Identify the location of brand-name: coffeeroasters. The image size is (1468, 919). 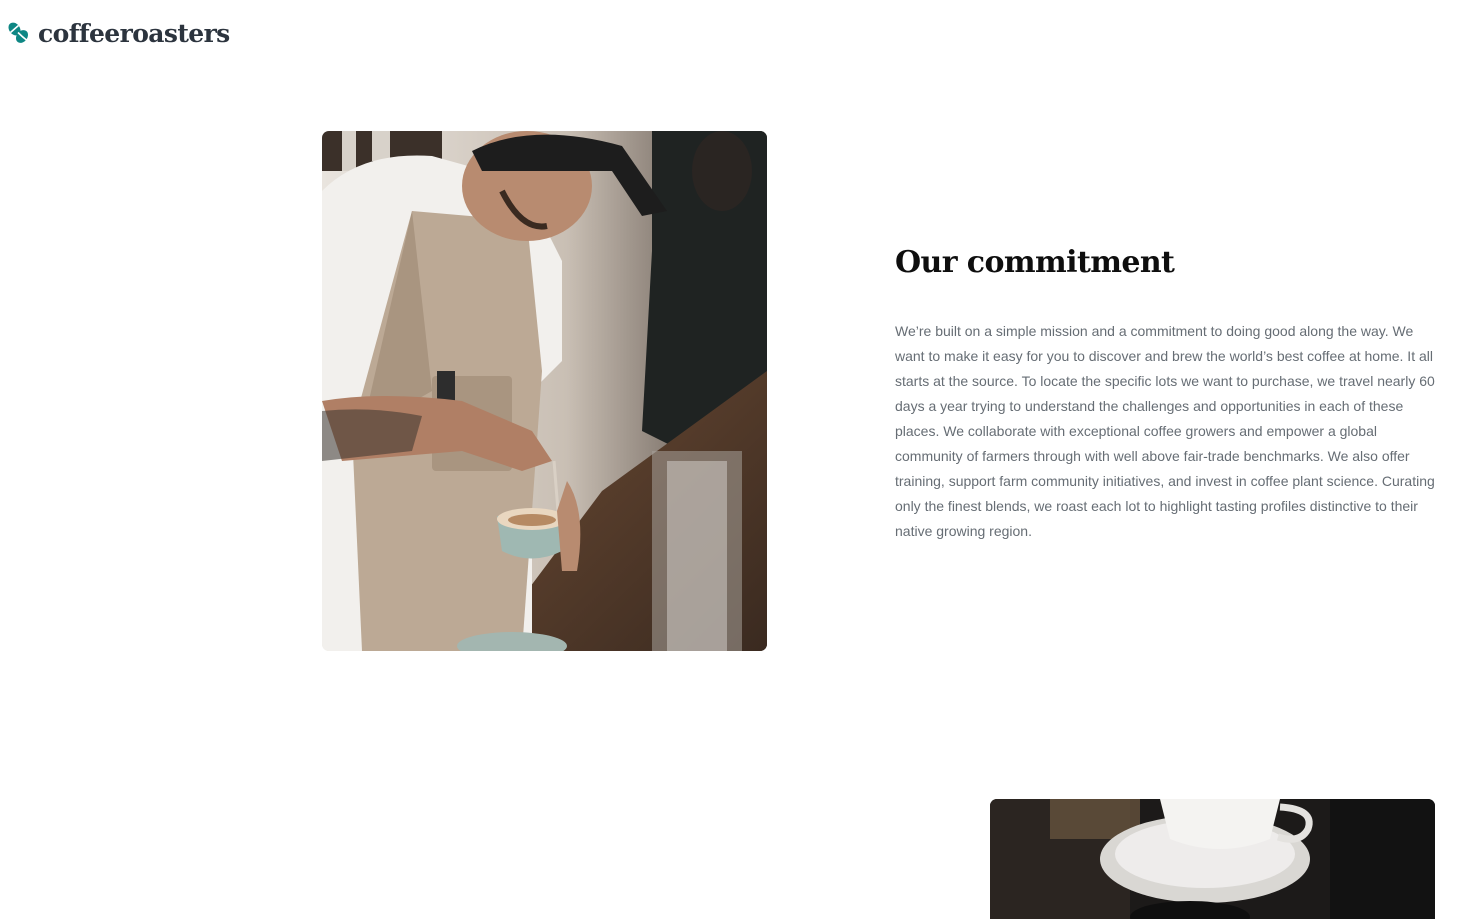
(134, 33).